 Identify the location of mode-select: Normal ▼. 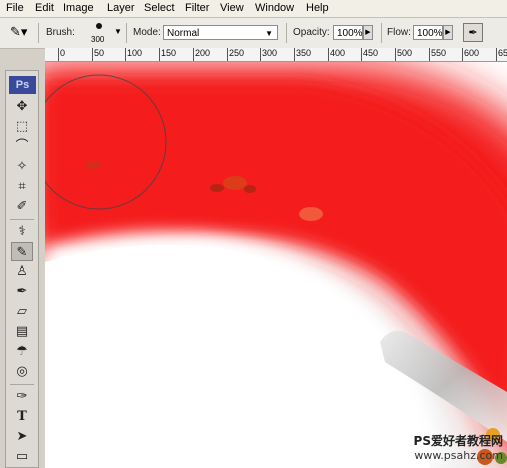
(220, 32).